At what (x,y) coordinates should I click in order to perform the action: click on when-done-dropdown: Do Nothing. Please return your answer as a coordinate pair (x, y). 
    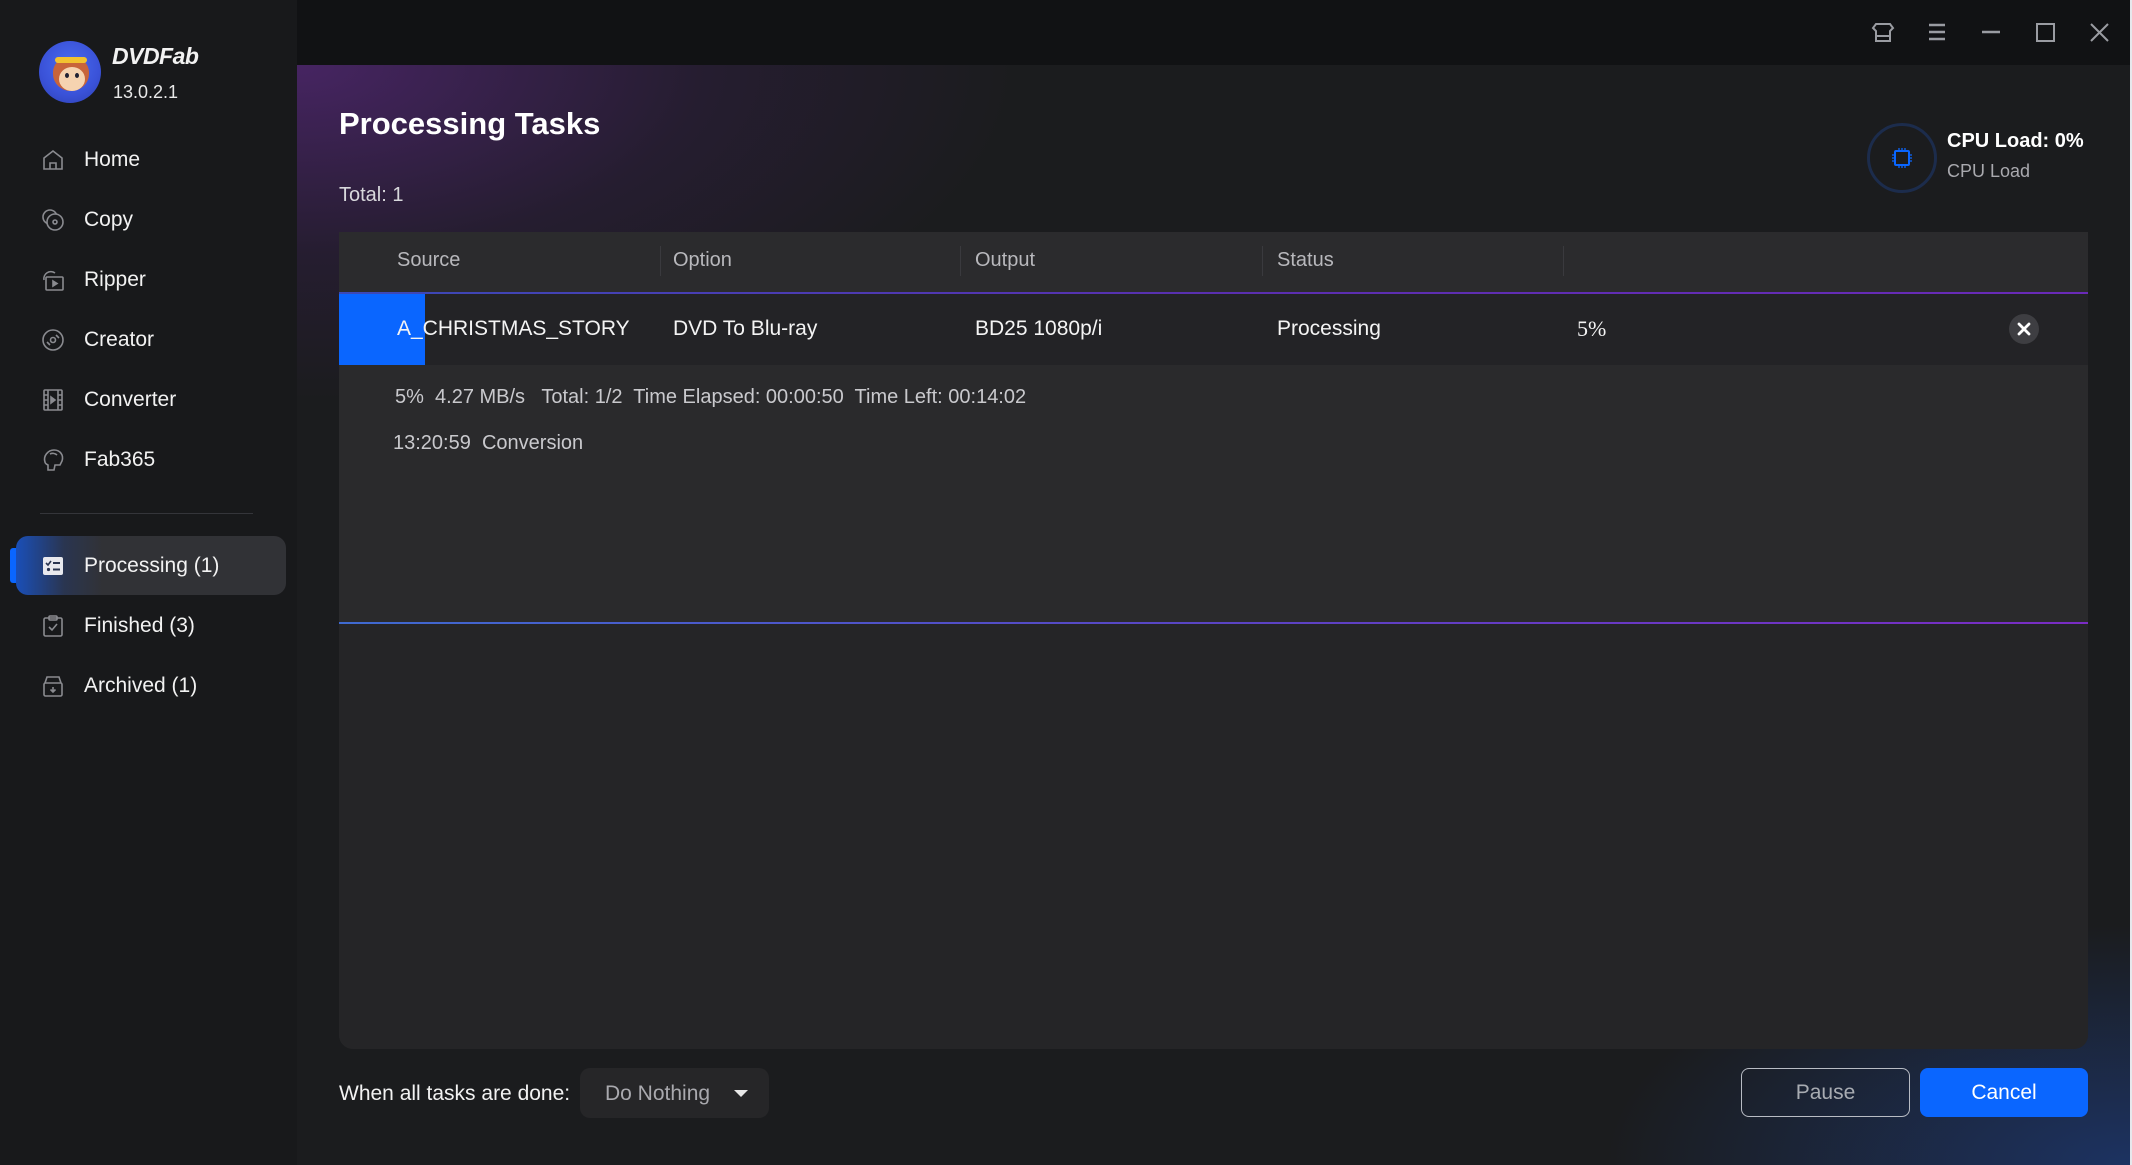
    Looking at the image, I should click on (674, 1093).